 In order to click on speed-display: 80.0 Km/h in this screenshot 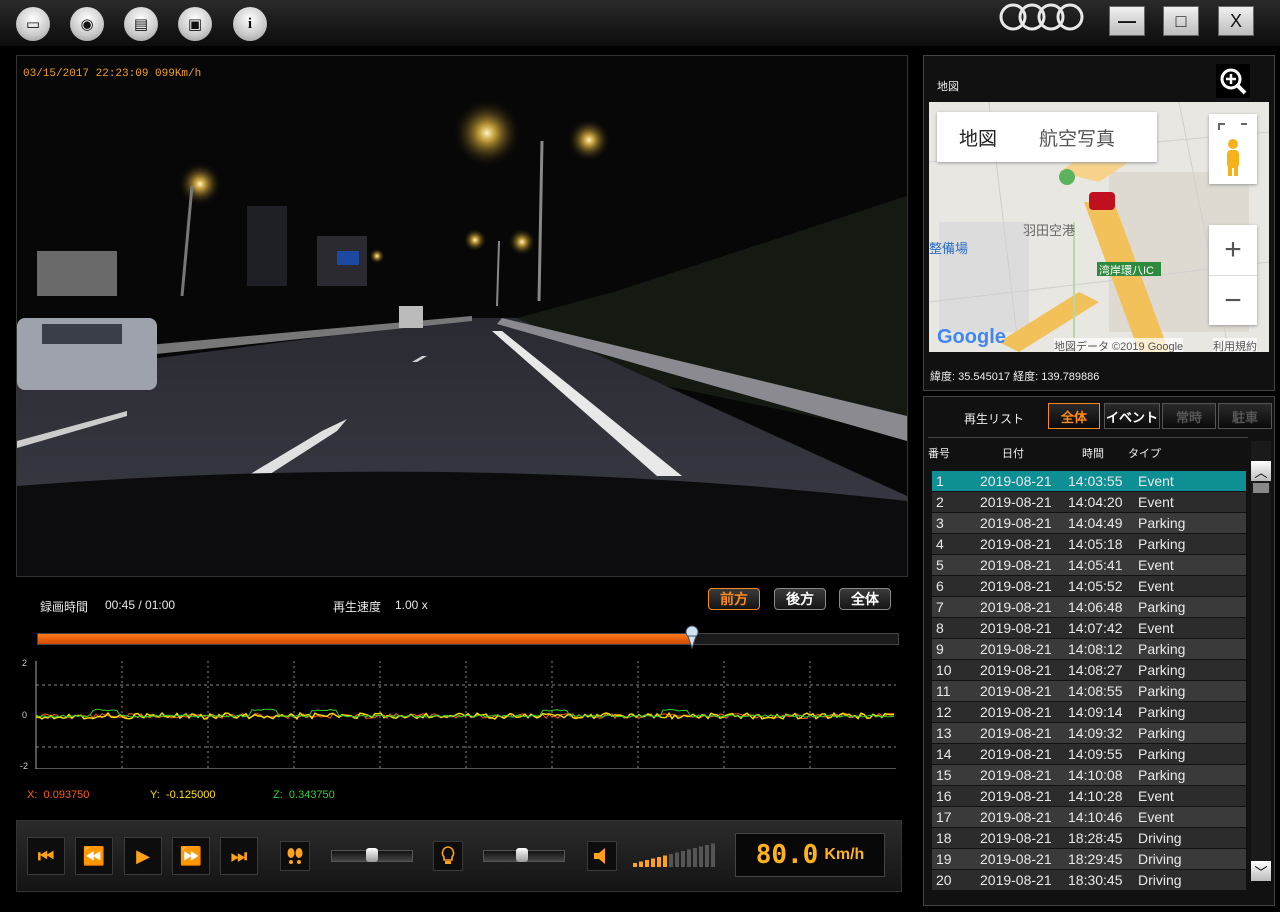, I will do `click(810, 855)`.